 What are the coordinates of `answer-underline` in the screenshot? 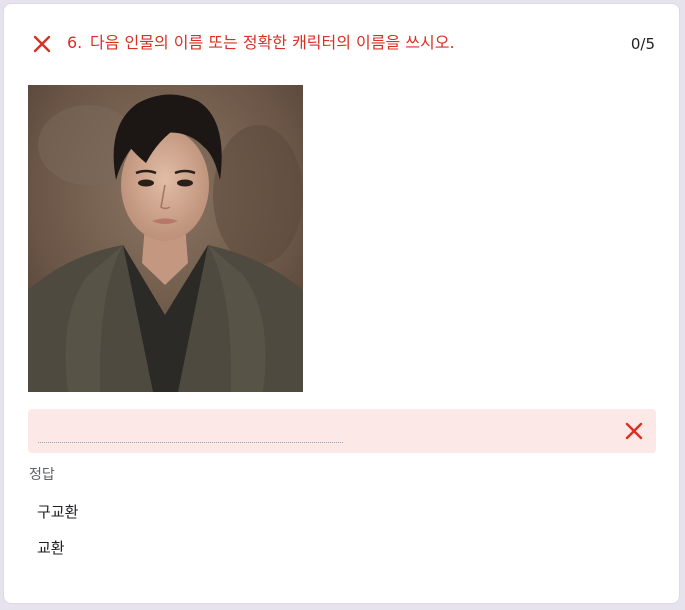 It's located at (190, 442).